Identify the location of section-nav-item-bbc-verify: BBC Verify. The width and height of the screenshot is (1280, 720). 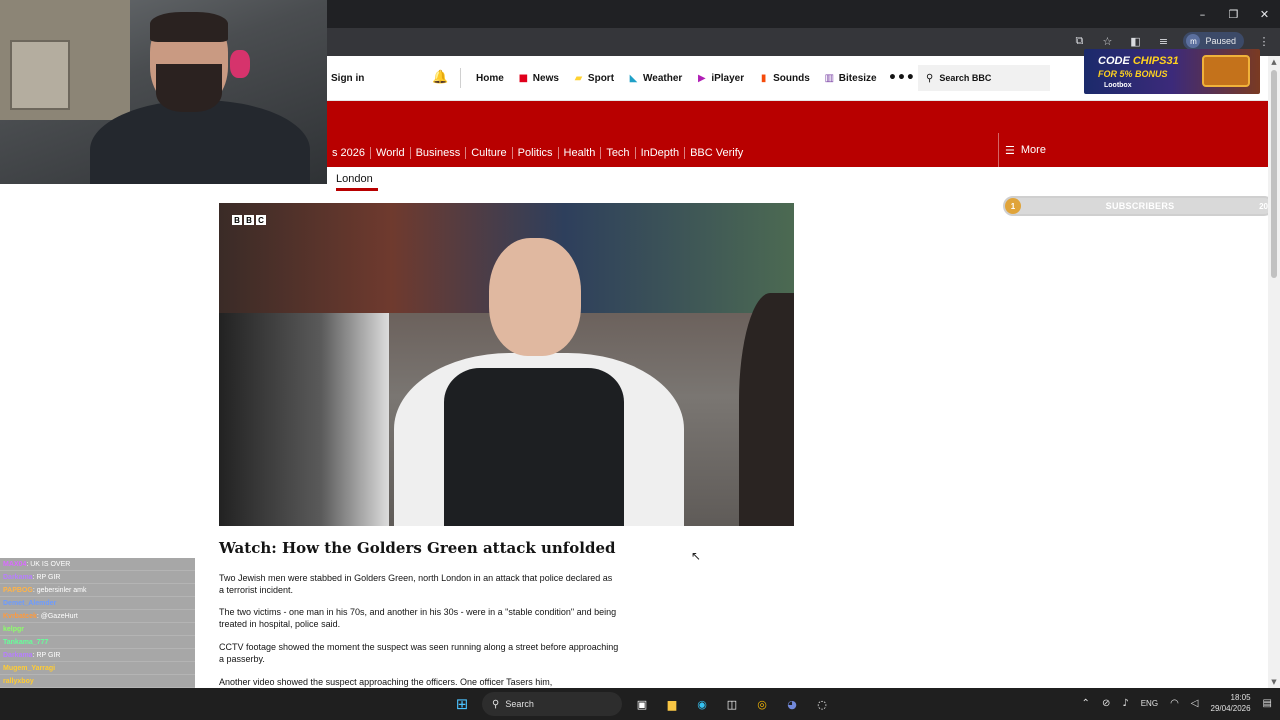
(716, 153).